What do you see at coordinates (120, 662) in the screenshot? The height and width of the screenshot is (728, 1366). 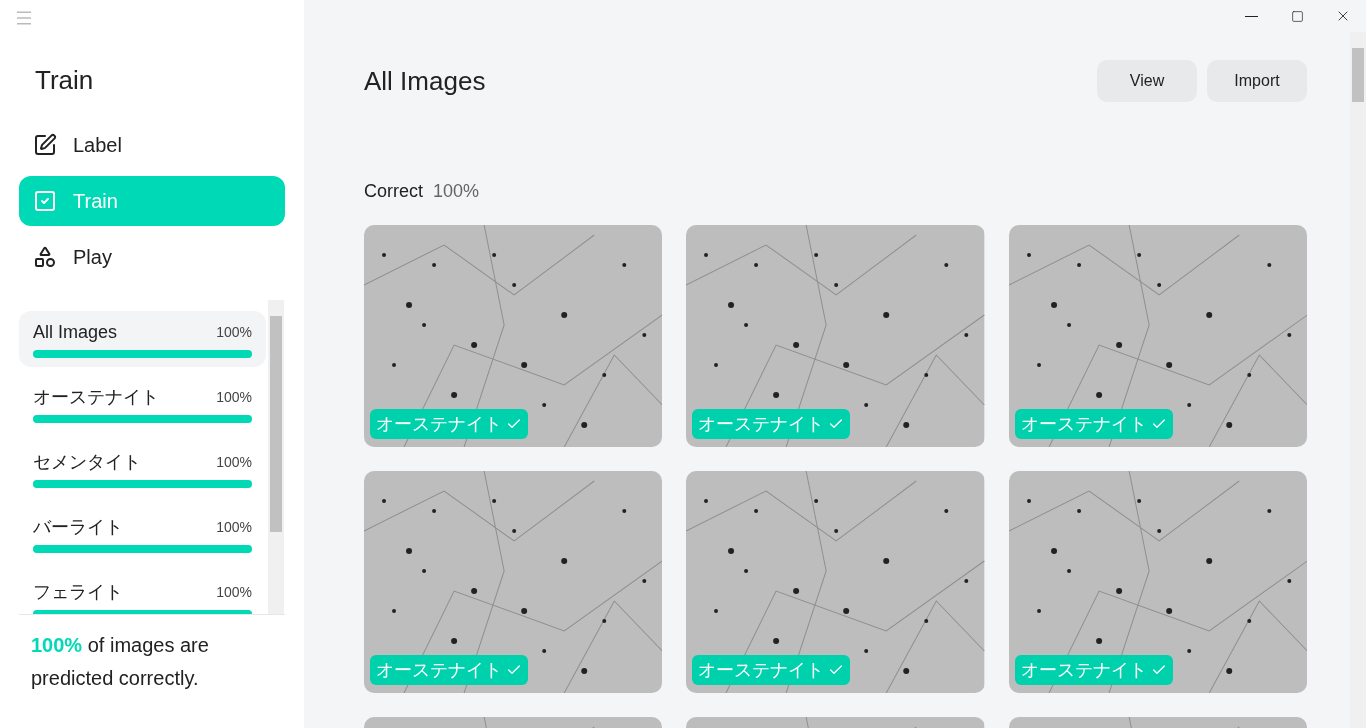 I see `summary-text: 100% of images are predicted correctly.` at bounding box center [120, 662].